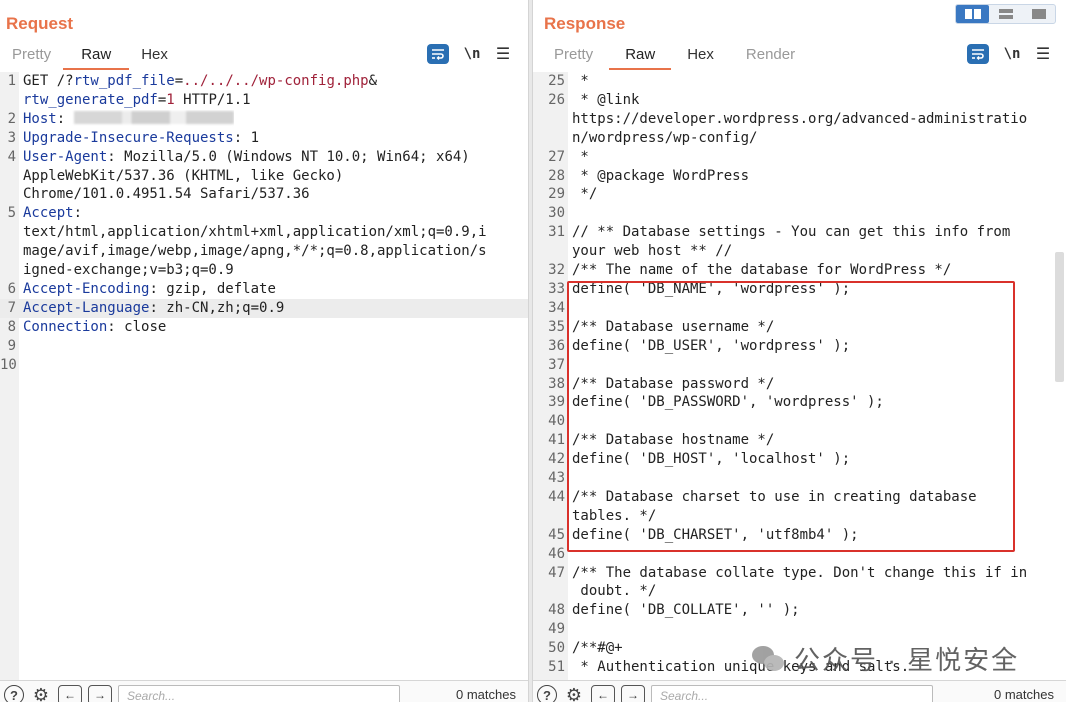 The width and height of the screenshot is (1066, 702). Describe the element at coordinates (799, 402) in the screenshot. I see `code-line: 39 define( 'DB_PASSWORD', 'wordpress' );` at that location.